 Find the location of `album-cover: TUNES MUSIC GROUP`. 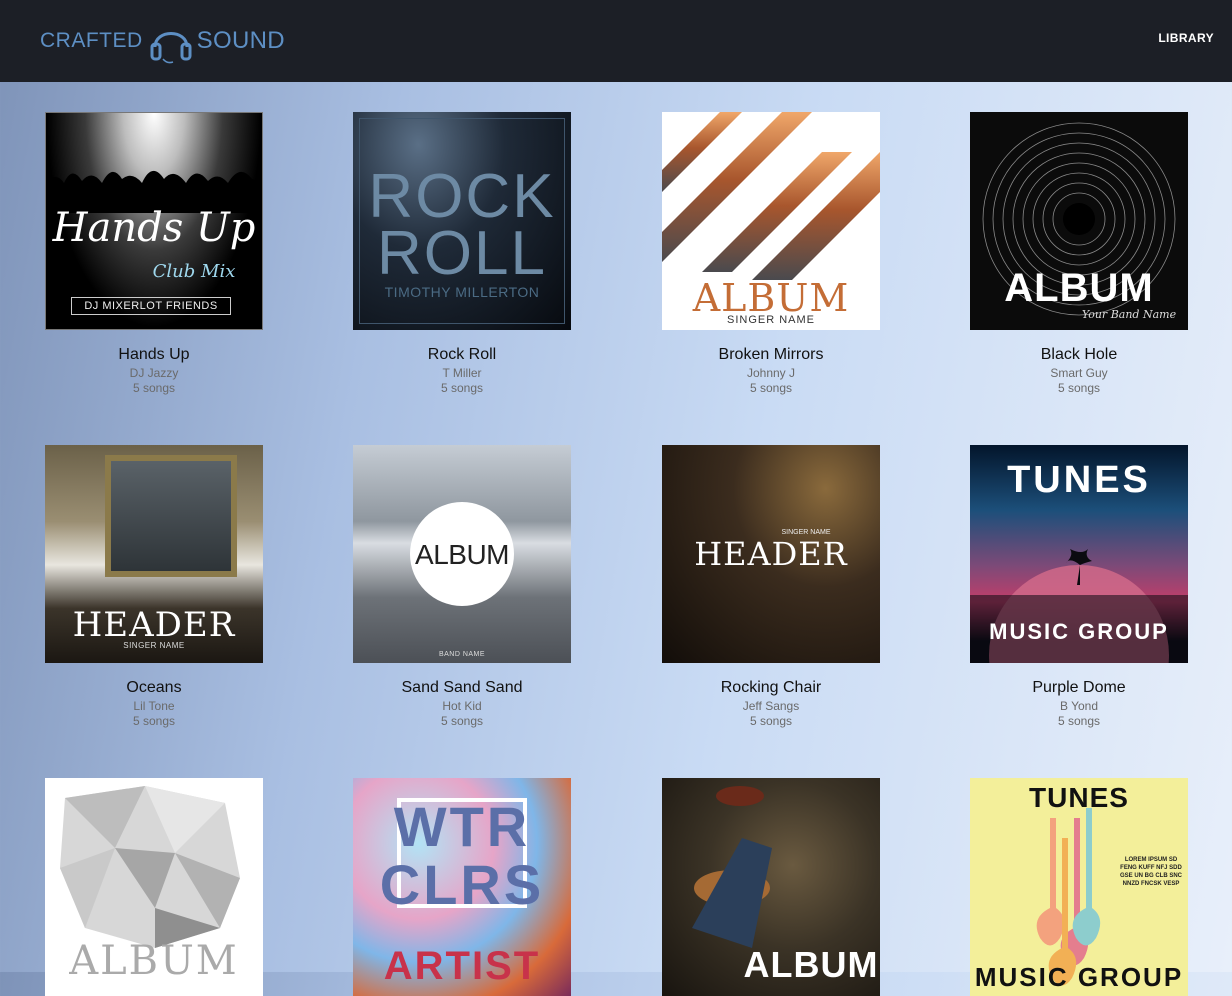

album-cover: TUNES MUSIC GROUP is located at coordinates (1079, 554).